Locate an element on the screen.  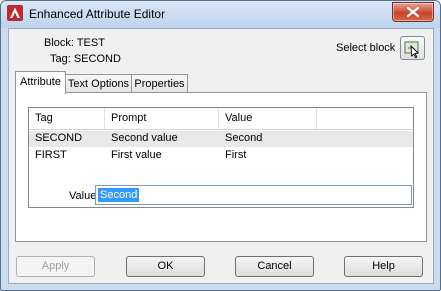
column-header-value: Value is located at coordinates (268, 118).